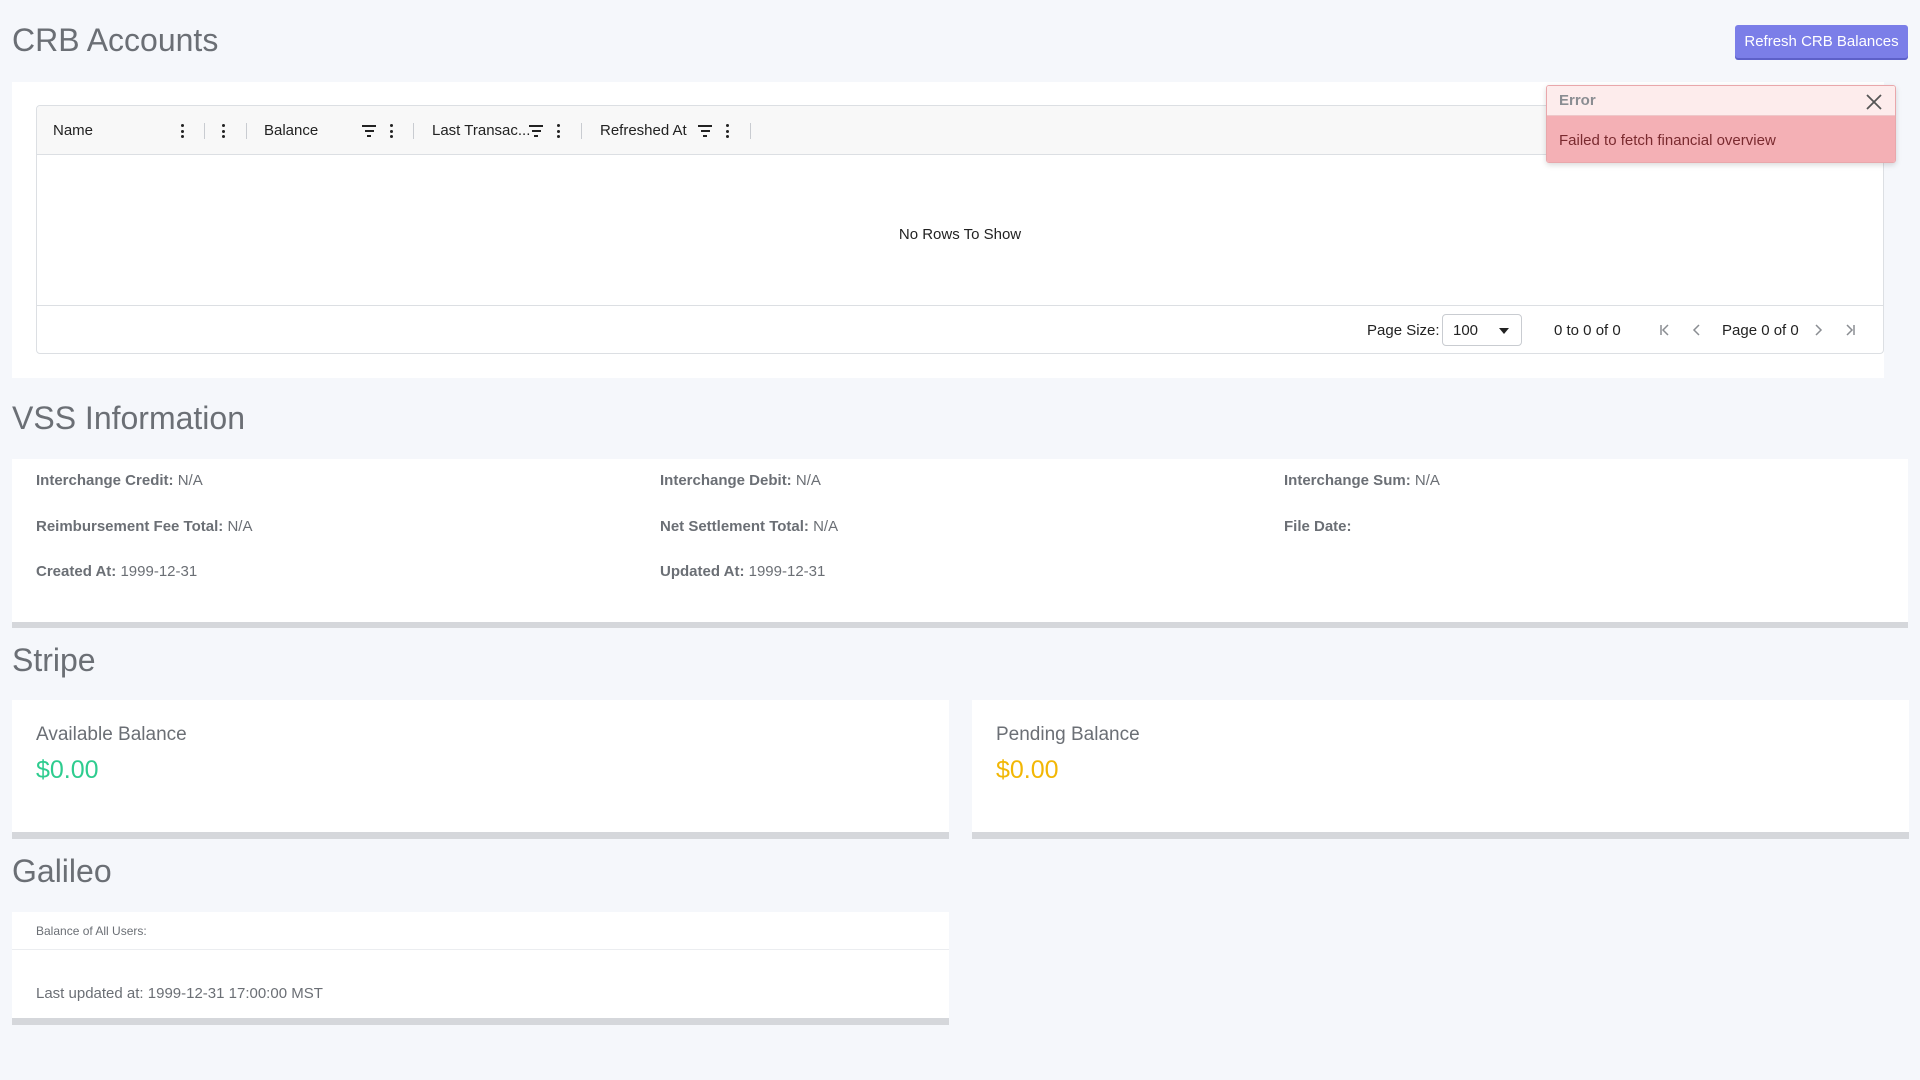 The width and height of the screenshot is (1920, 1080). Describe the element at coordinates (1466, 330) in the screenshot. I see `page-size-value: 100` at that location.